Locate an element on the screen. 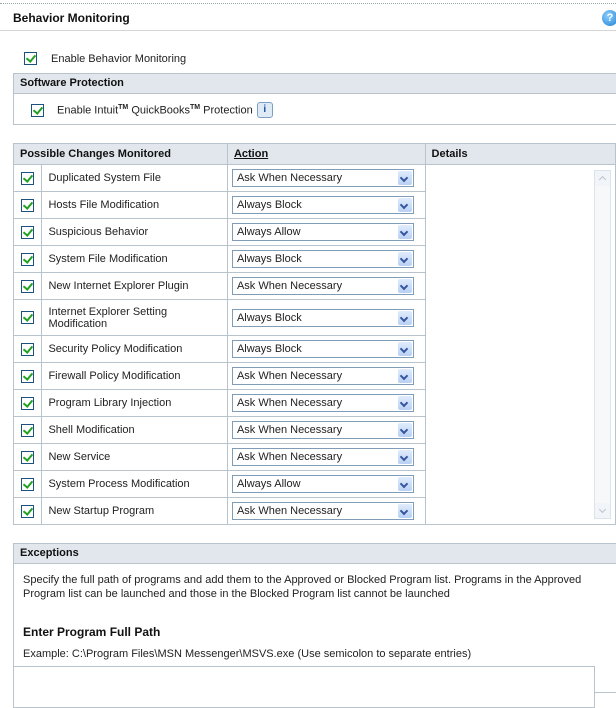 The image size is (616, 708). col-action-header: Action is located at coordinates (326, 154).